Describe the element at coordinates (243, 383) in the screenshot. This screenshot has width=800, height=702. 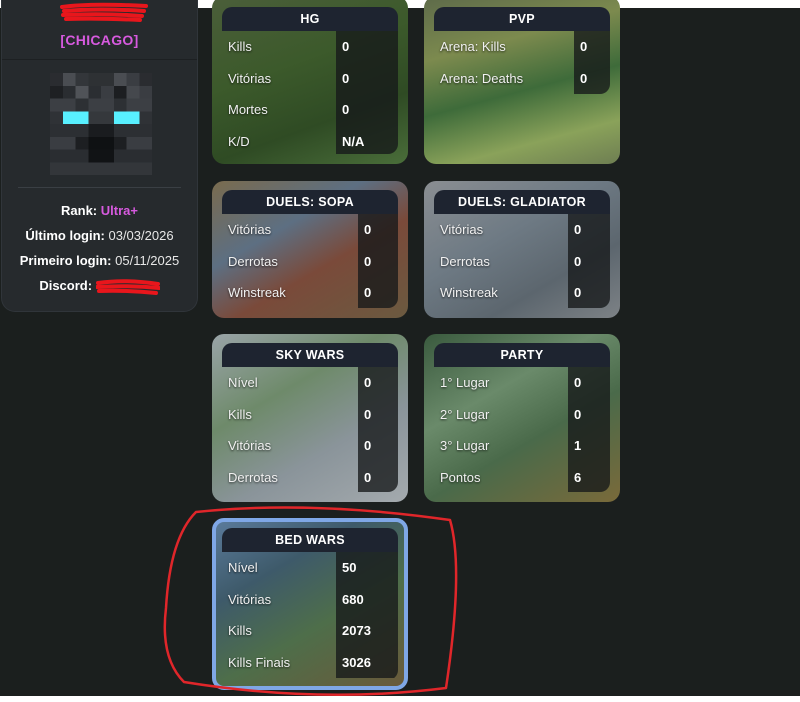
I see `sky-wars-stat-label: Nível` at that location.